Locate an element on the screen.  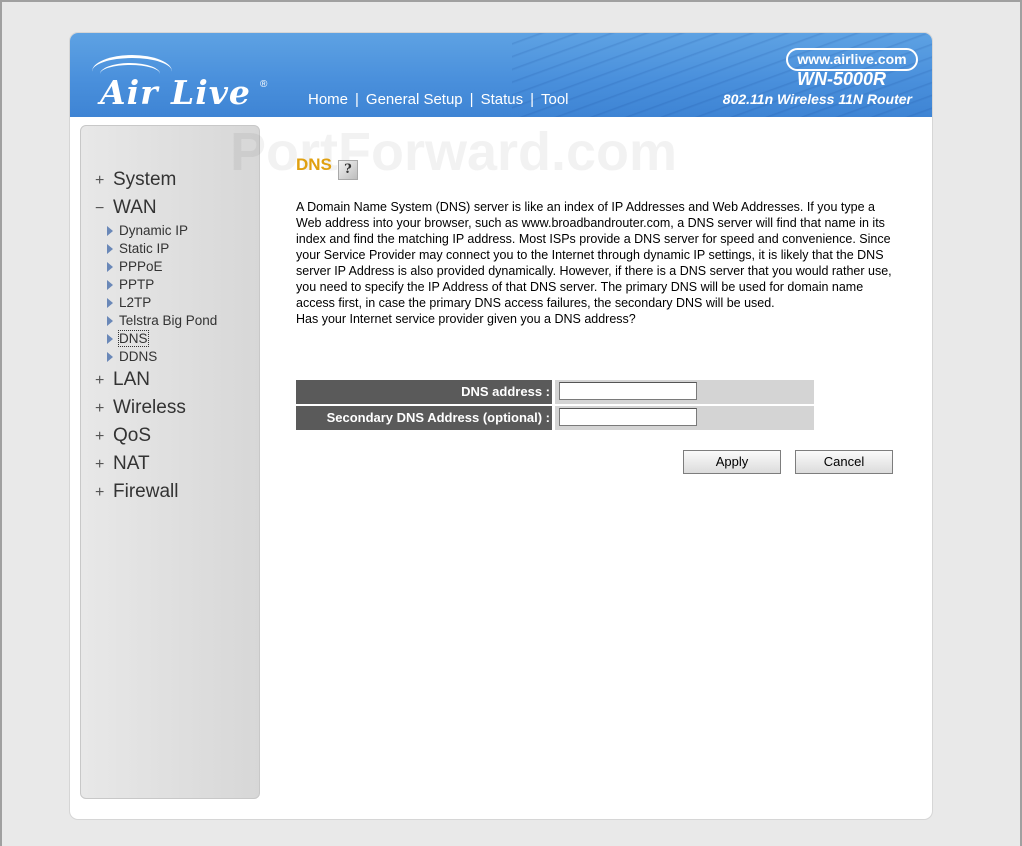
submenu-item-ddns: DDNS is located at coordinates (162, 357).